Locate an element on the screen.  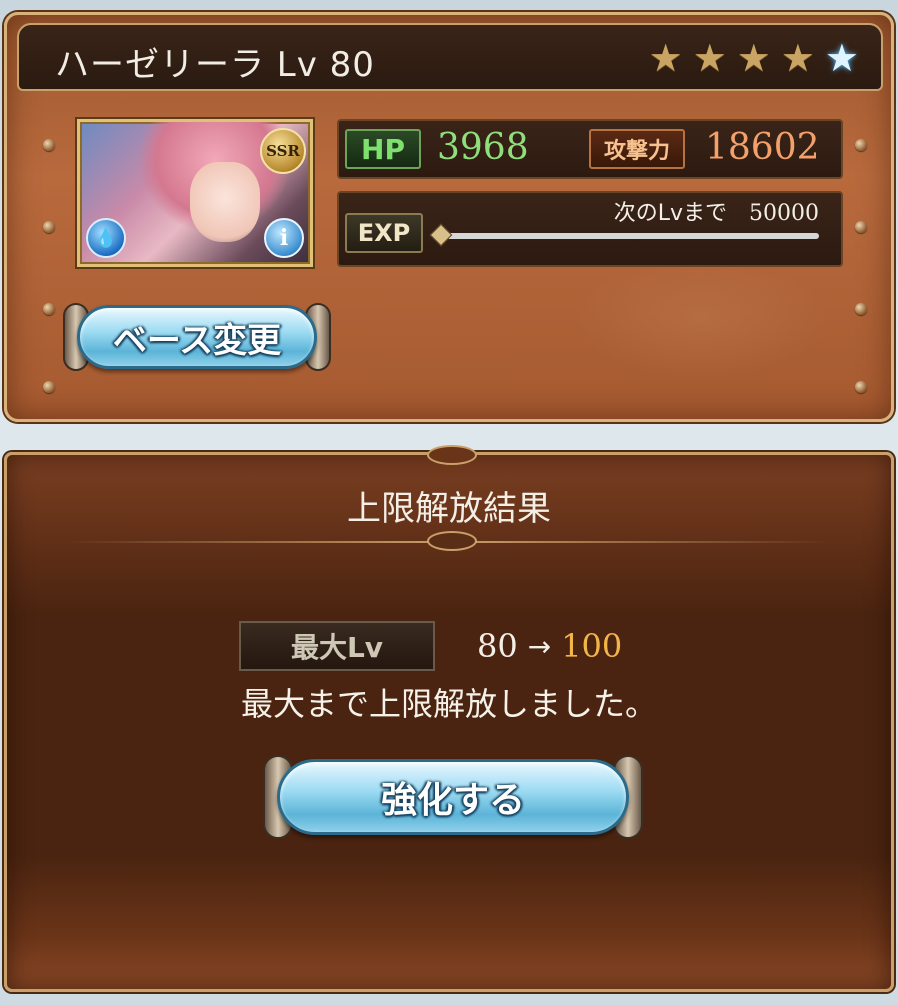
level-change: 80 → 100 is located at coordinates (549, 646).